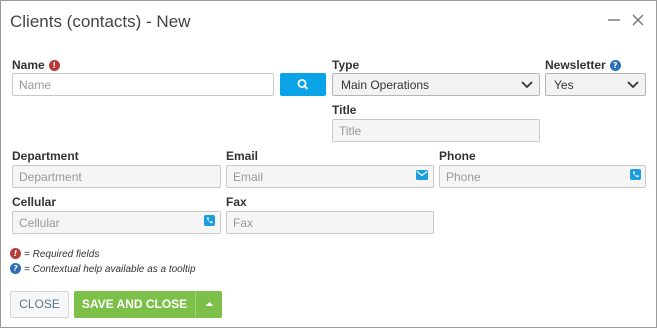 This screenshot has width=657, height=328. What do you see at coordinates (54, 254) in the screenshot?
I see `legend-required: ! = Required fields` at bounding box center [54, 254].